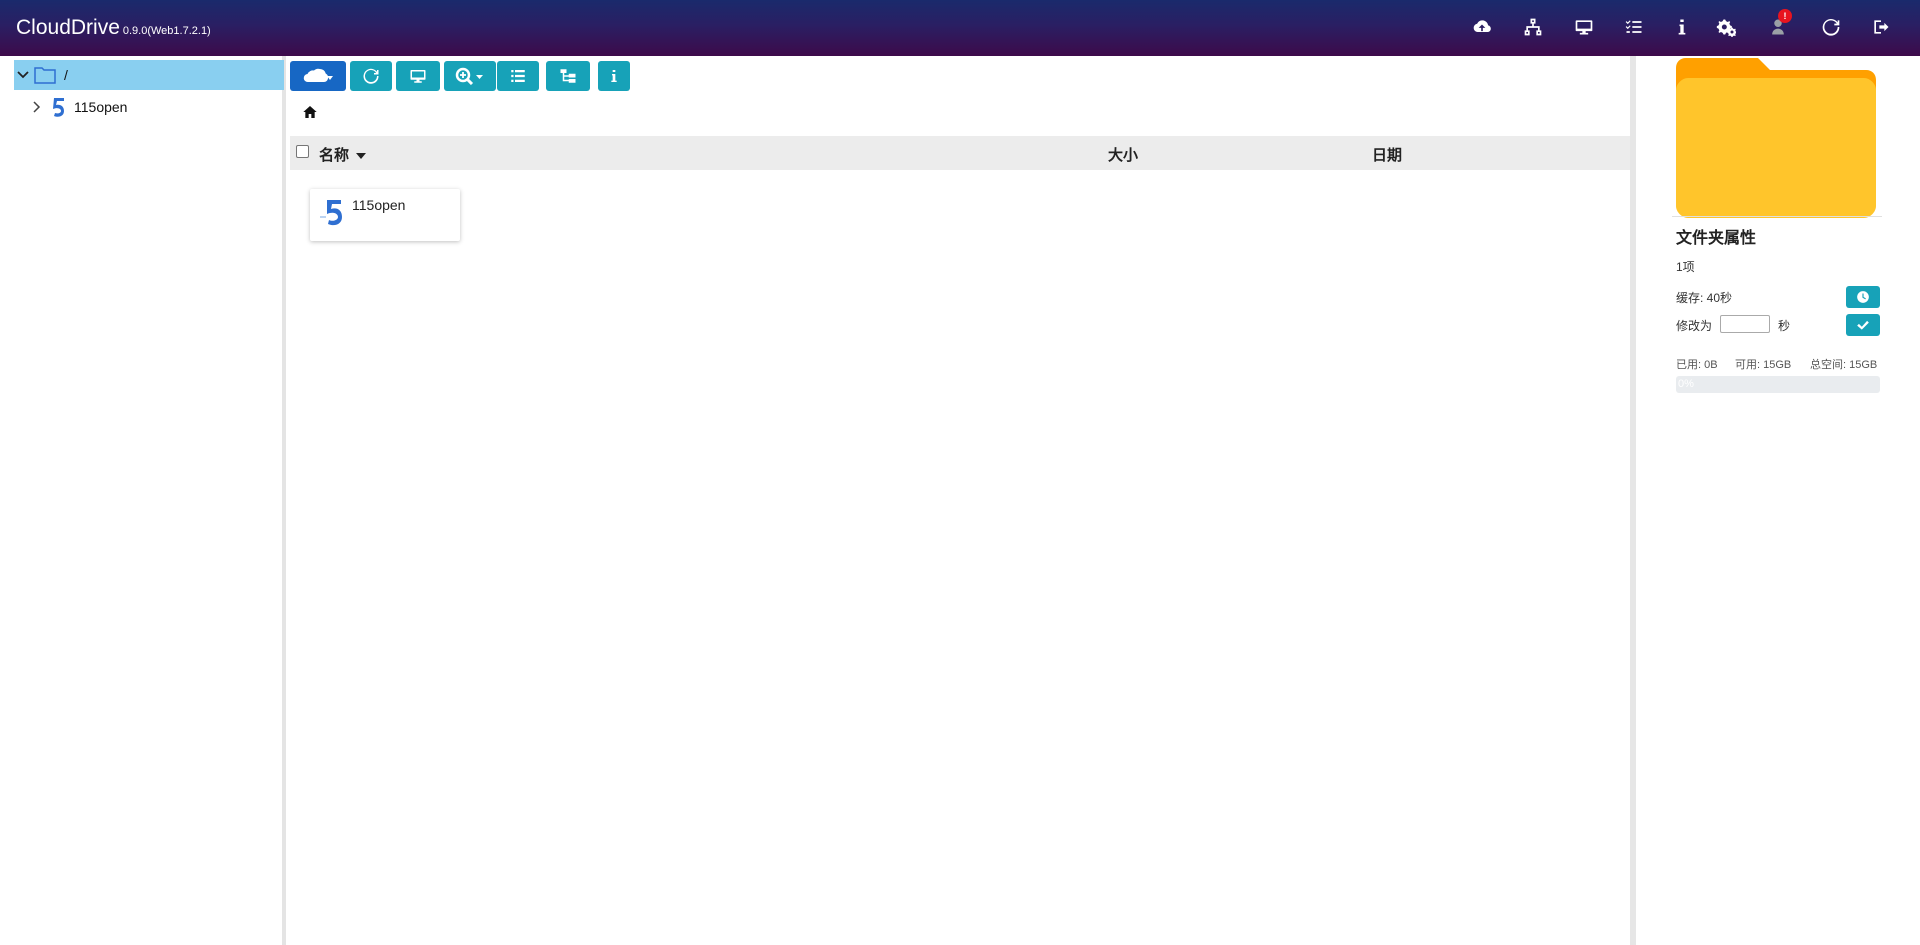 The image size is (1920, 945). I want to click on list-icon, so click(518, 76).